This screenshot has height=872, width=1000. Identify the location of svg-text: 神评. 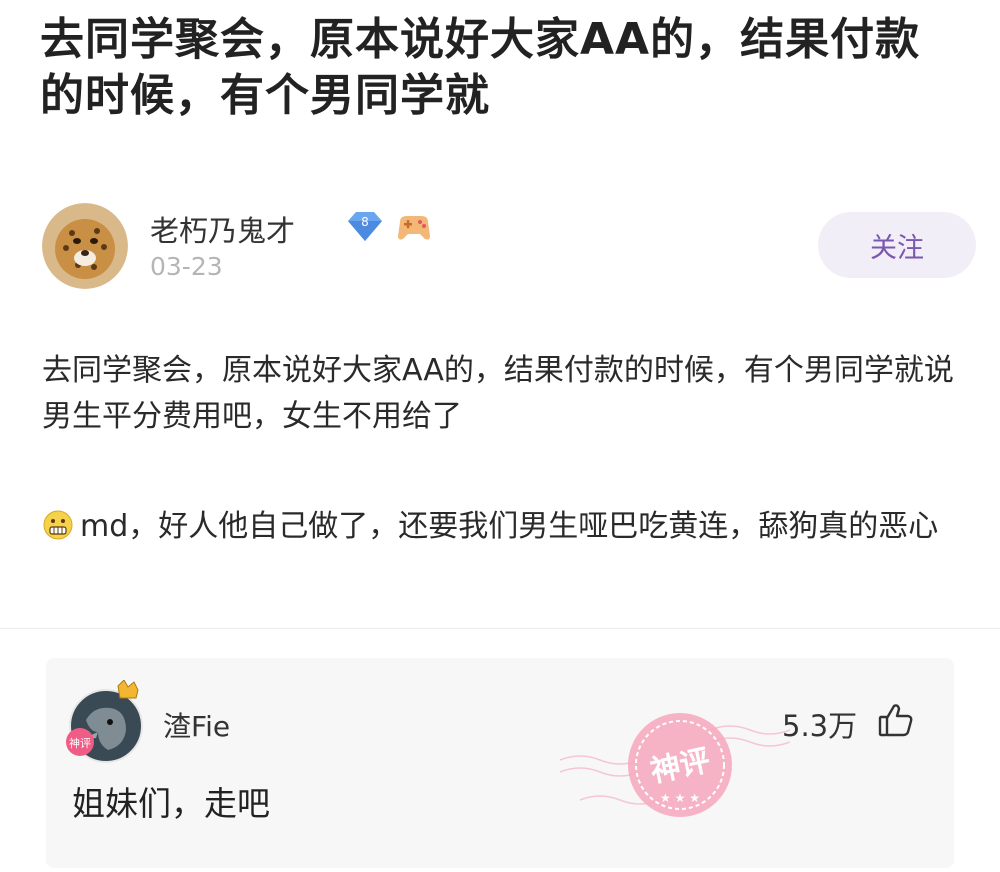
(80, 743).